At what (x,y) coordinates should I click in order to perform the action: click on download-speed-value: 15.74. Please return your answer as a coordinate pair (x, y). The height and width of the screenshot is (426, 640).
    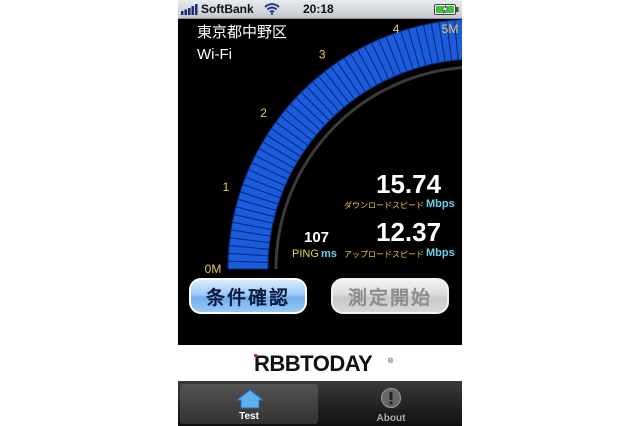
    Looking at the image, I should click on (409, 184).